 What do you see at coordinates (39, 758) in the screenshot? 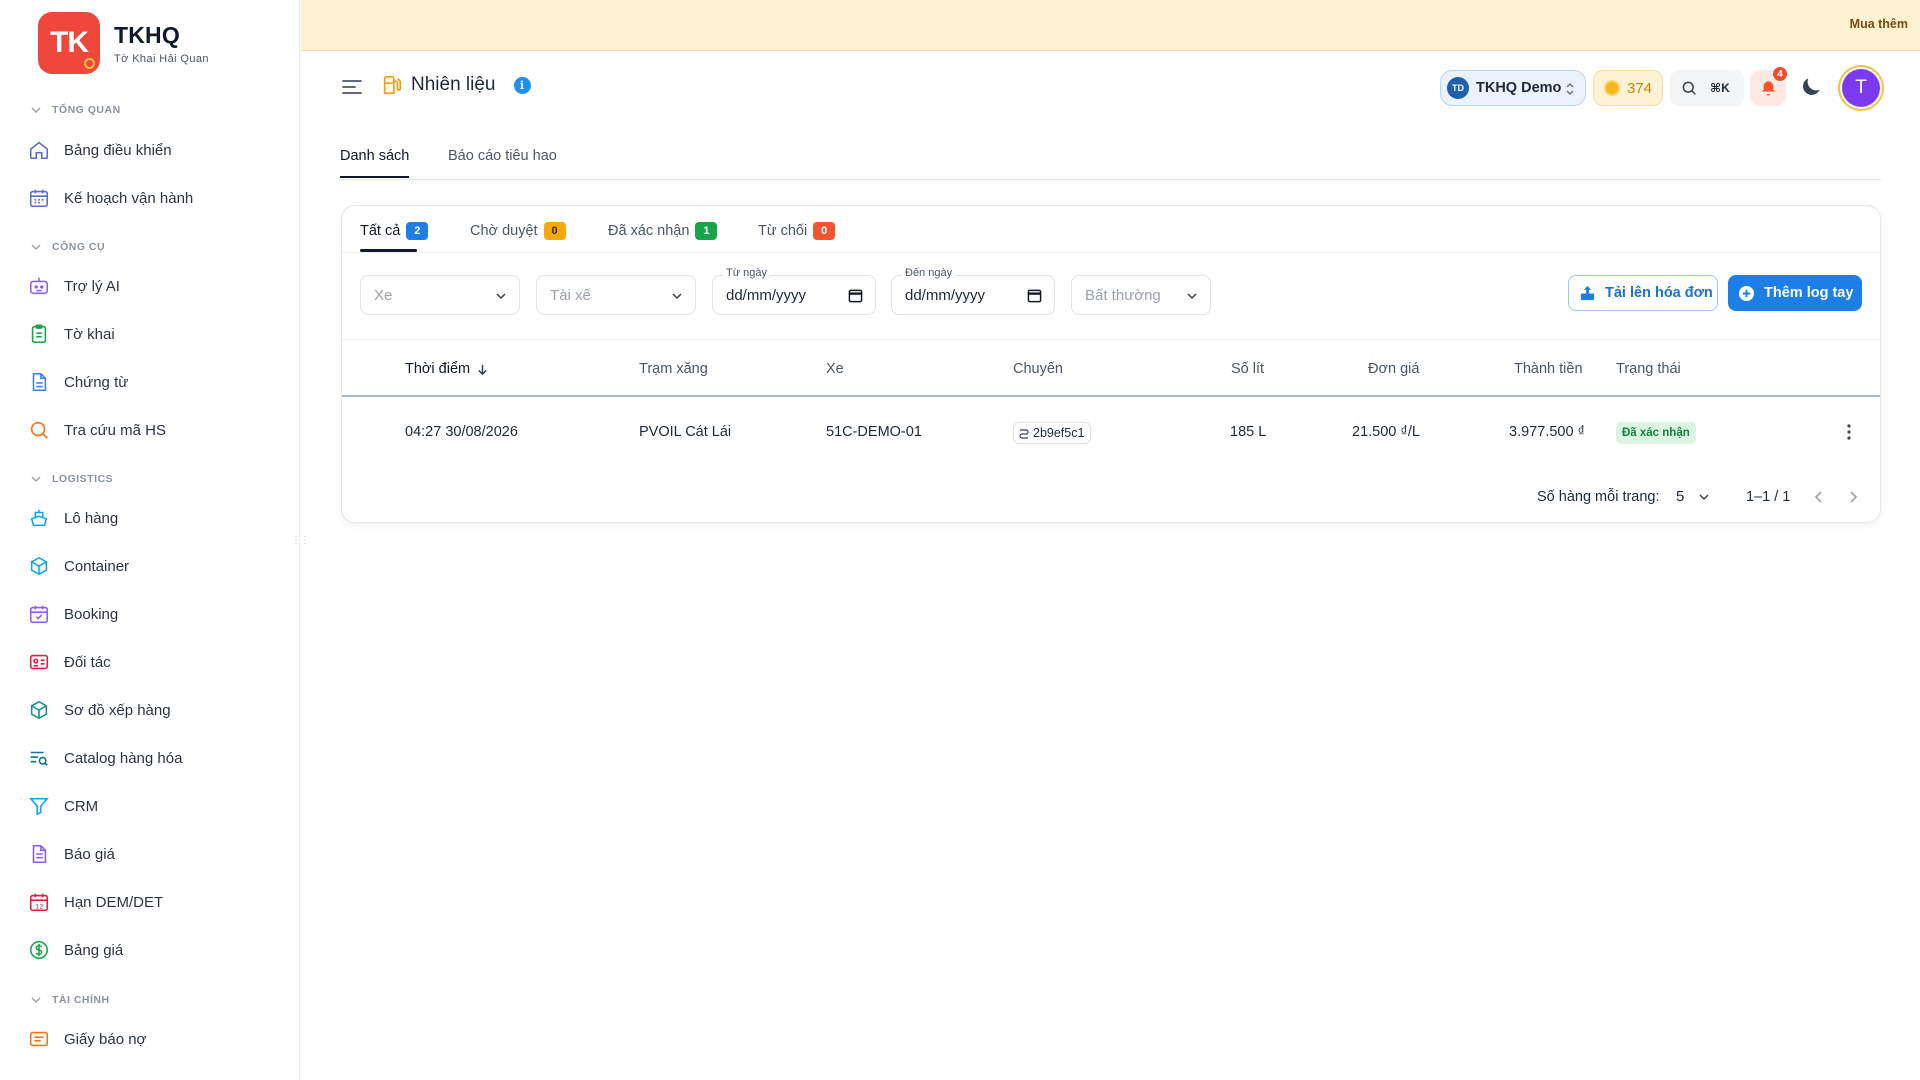
I see `list-search-icon` at bounding box center [39, 758].